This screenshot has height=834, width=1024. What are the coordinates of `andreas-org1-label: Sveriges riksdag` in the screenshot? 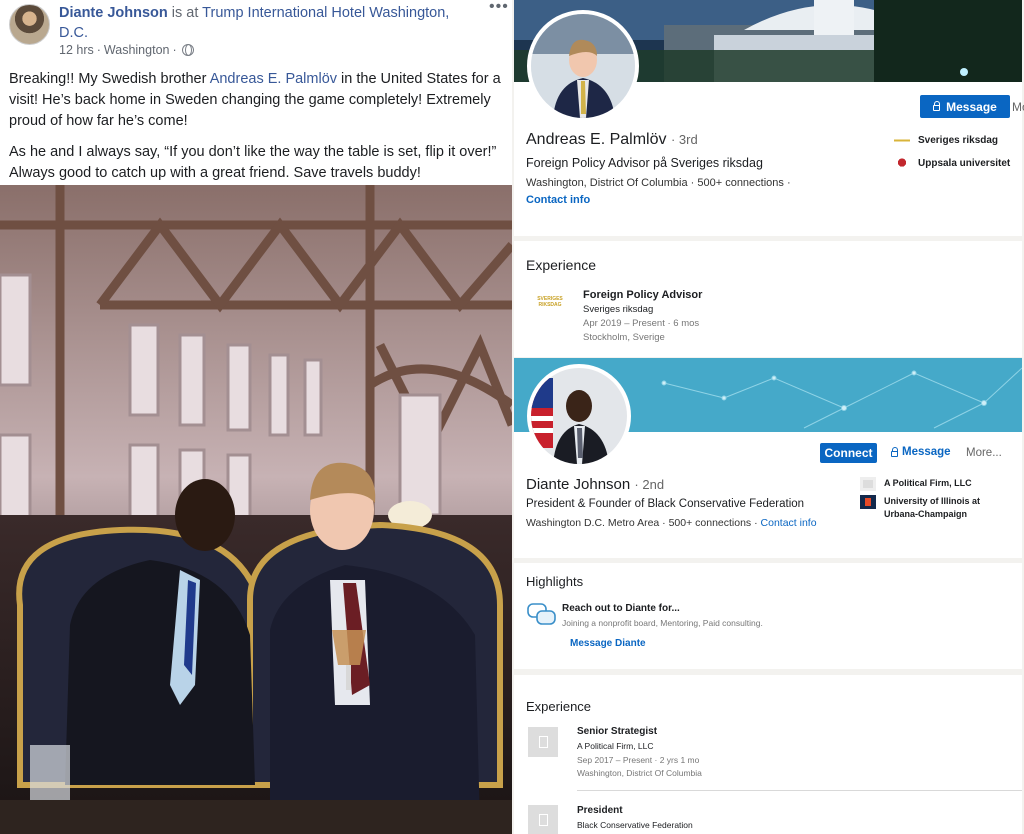 It's located at (958, 140).